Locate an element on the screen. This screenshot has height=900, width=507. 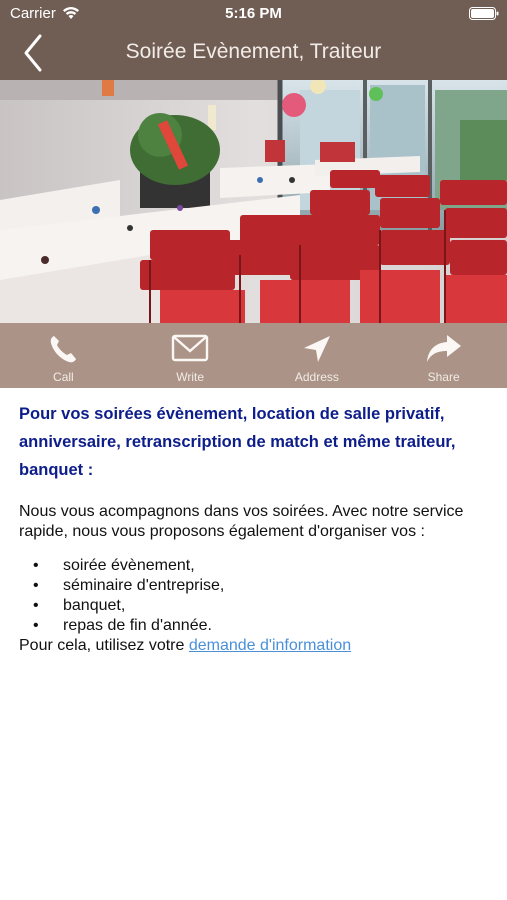
list-item-text: séminaire d'entreprise, is located at coordinates (144, 585).